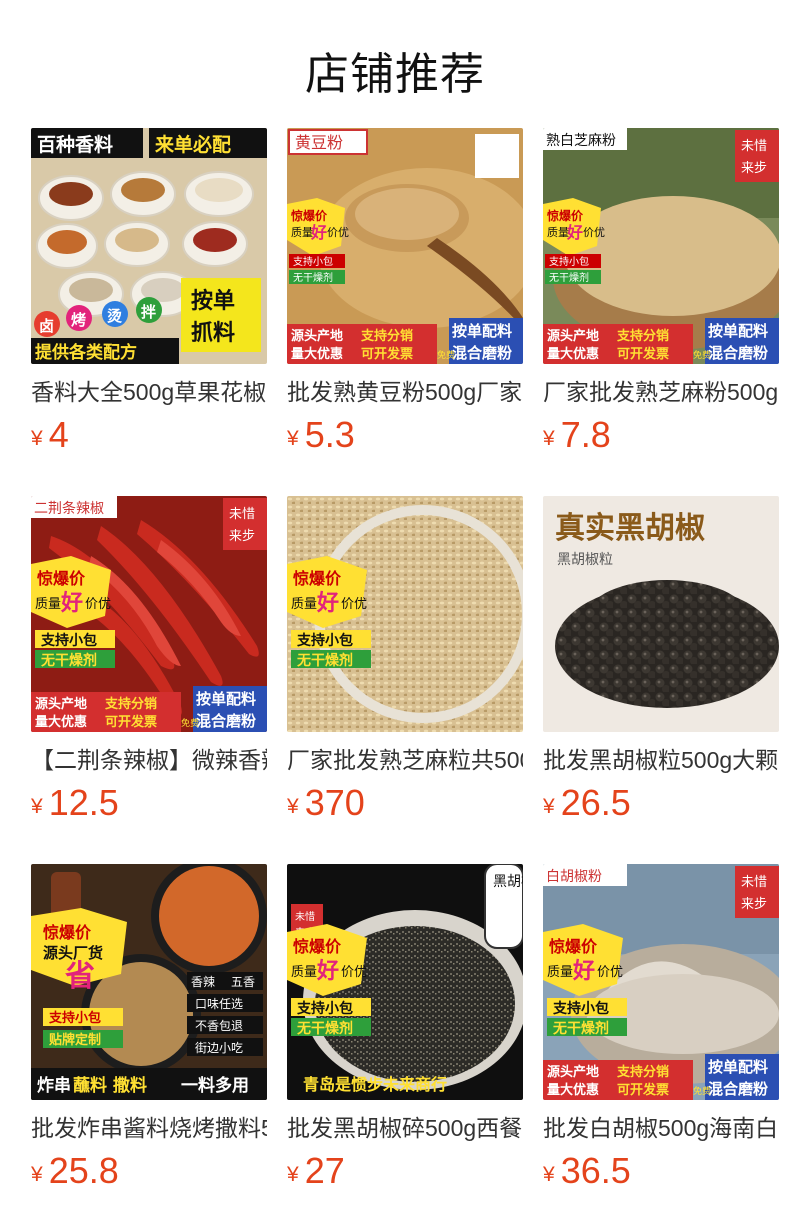 The image size is (790, 1232). What do you see at coordinates (213, 333) in the screenshot?
I see `image-text: 抓料` at bounding box center [213, 333].